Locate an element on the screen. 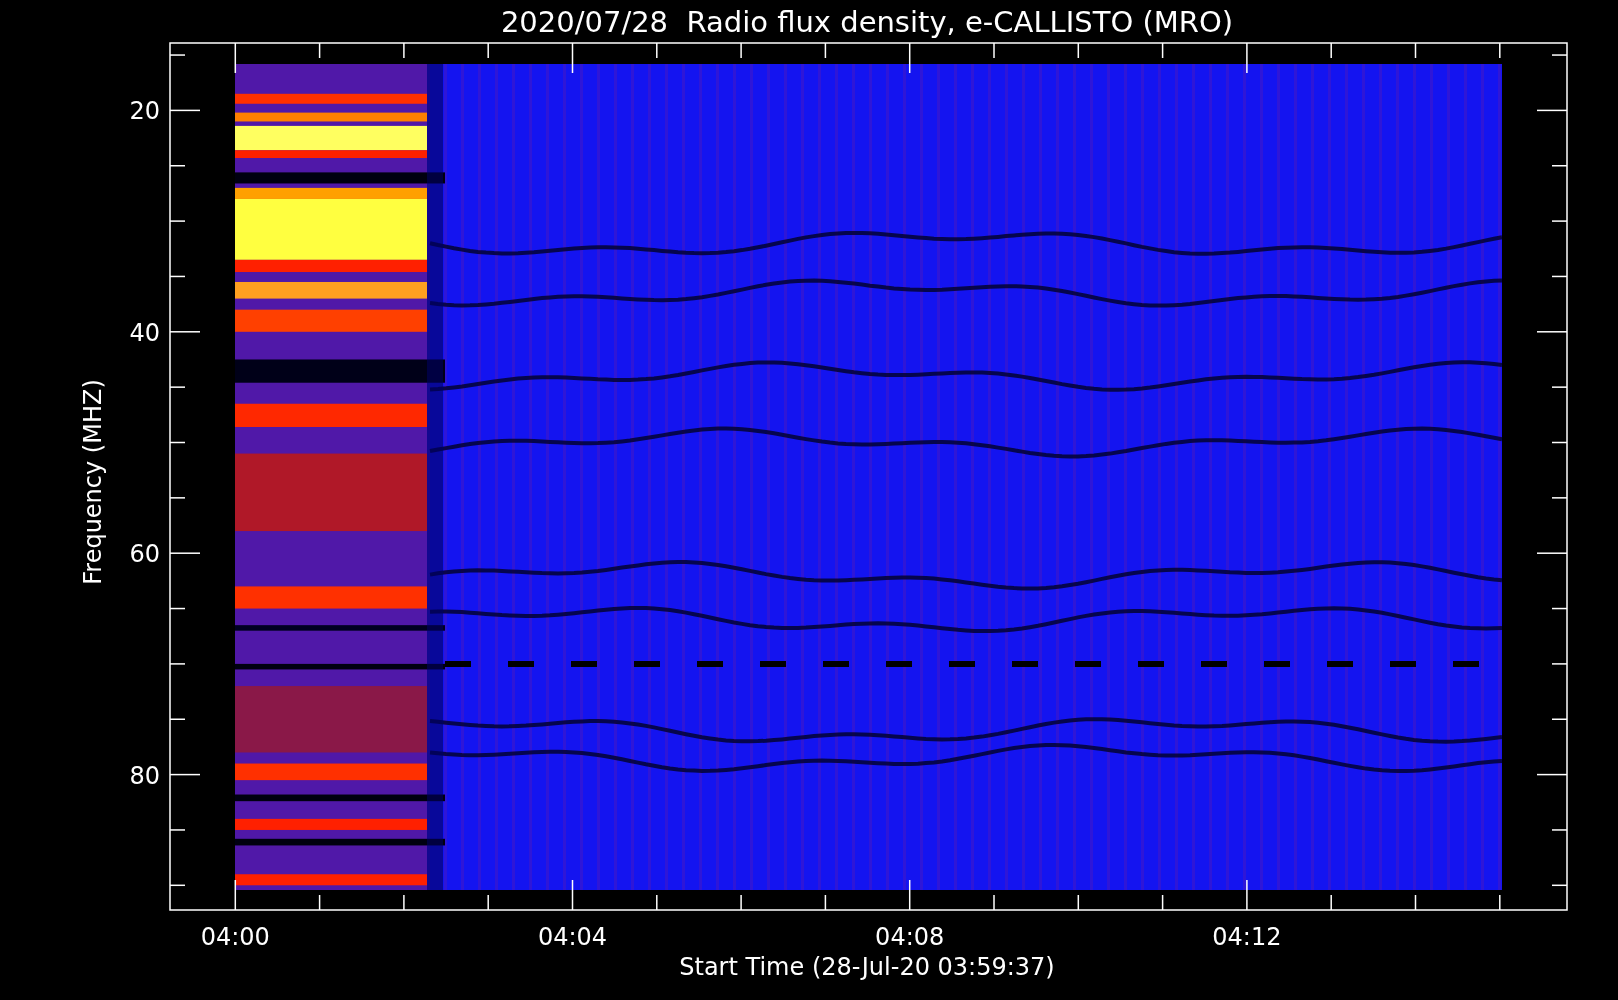 Image resolution: width=1618 pixels, height=1000 pixels. axis-tick-label: 04:00 is located at coordinates (235, 937).